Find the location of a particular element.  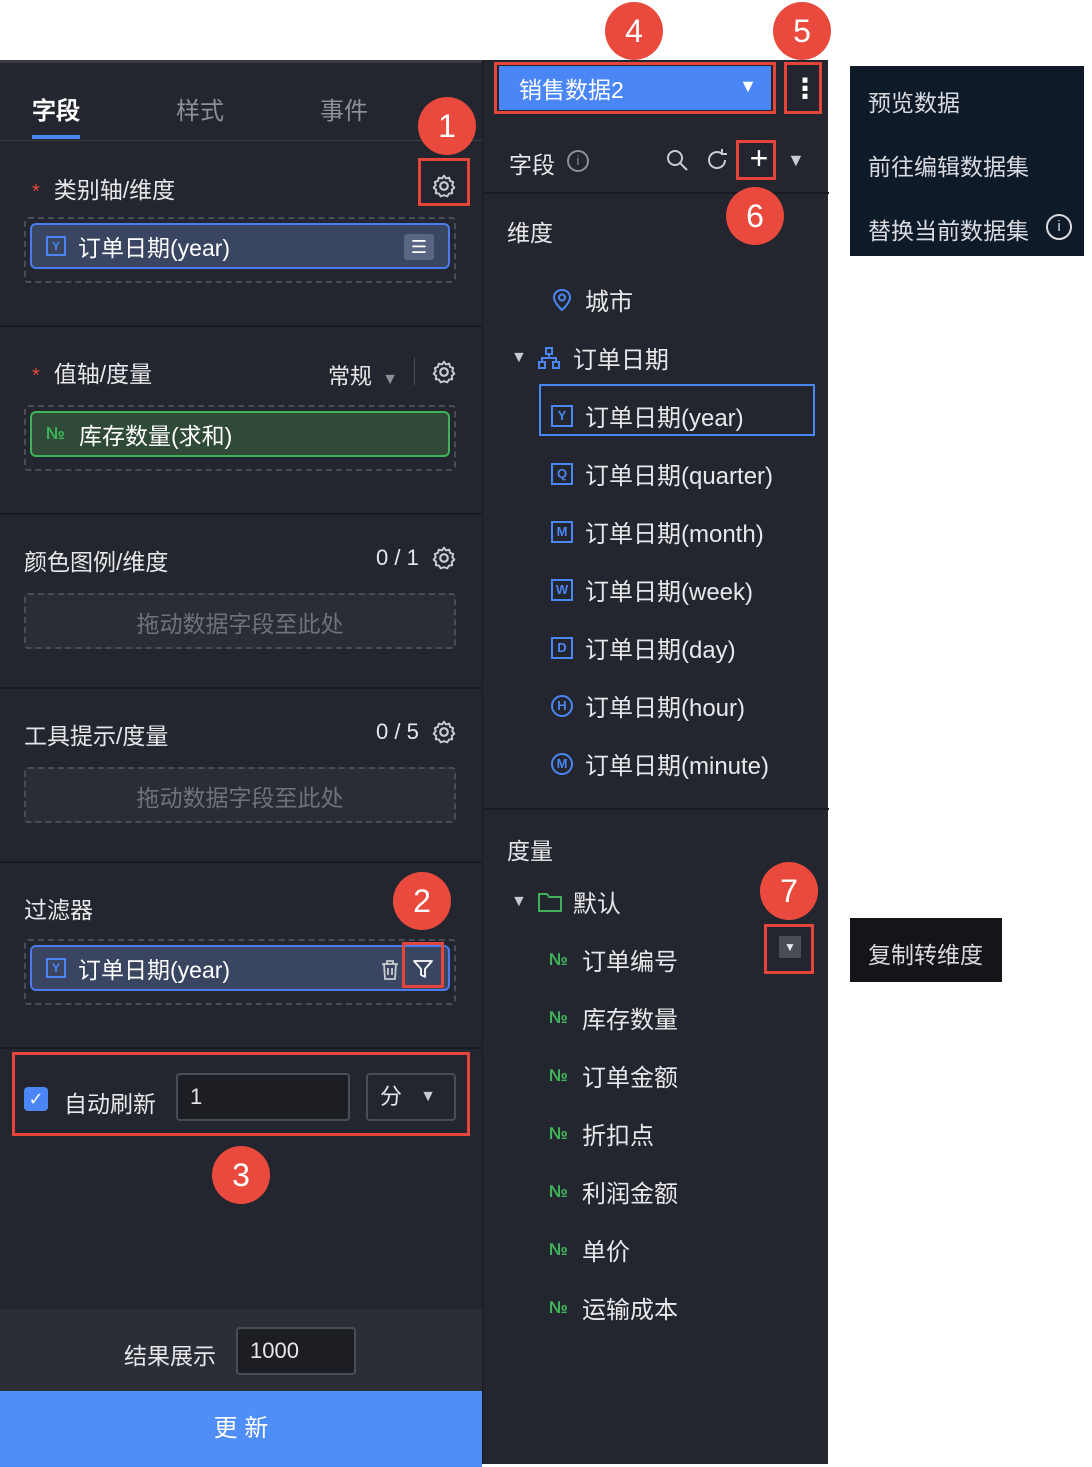

annotation-badge-3: 3 is located at coordinates (241, 1175).